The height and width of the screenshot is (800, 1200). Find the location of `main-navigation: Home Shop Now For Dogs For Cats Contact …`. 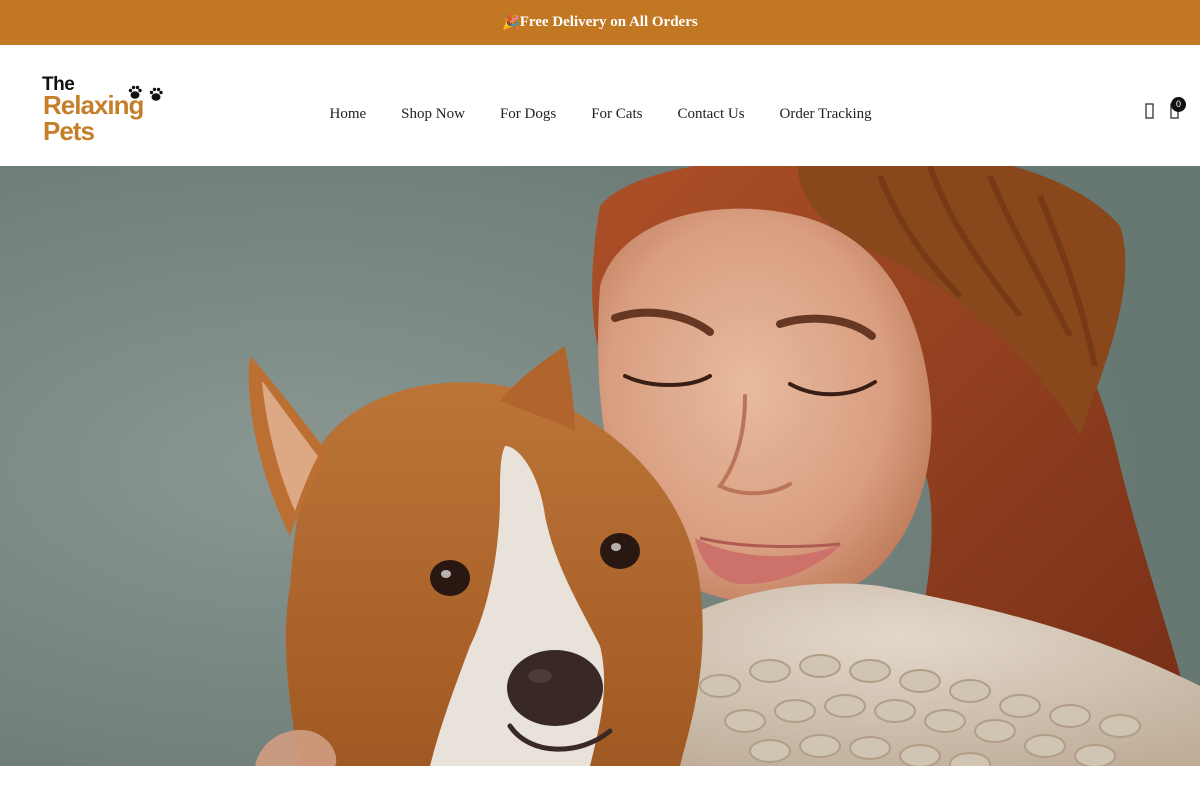

main-navigation: Home Shop Now For Dogs For Cats Contact … is located at coordinates (600, 105).